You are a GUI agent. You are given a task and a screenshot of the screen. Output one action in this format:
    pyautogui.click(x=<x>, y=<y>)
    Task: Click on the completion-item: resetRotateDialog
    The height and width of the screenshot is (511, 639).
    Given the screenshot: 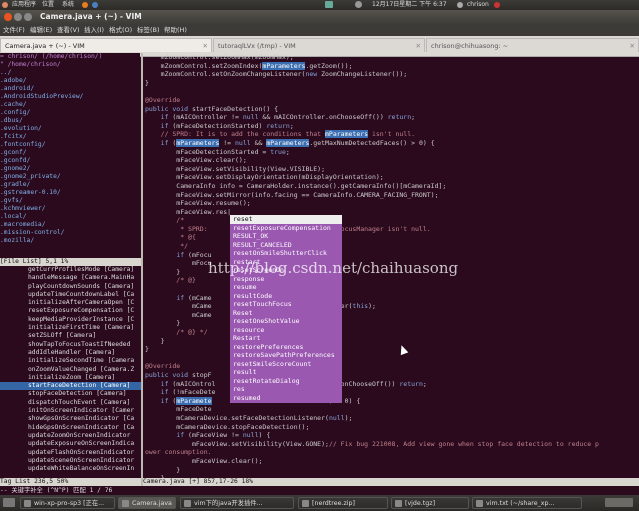 What is the action you would take?
    pyautogui.click(x=286, y=381)
    